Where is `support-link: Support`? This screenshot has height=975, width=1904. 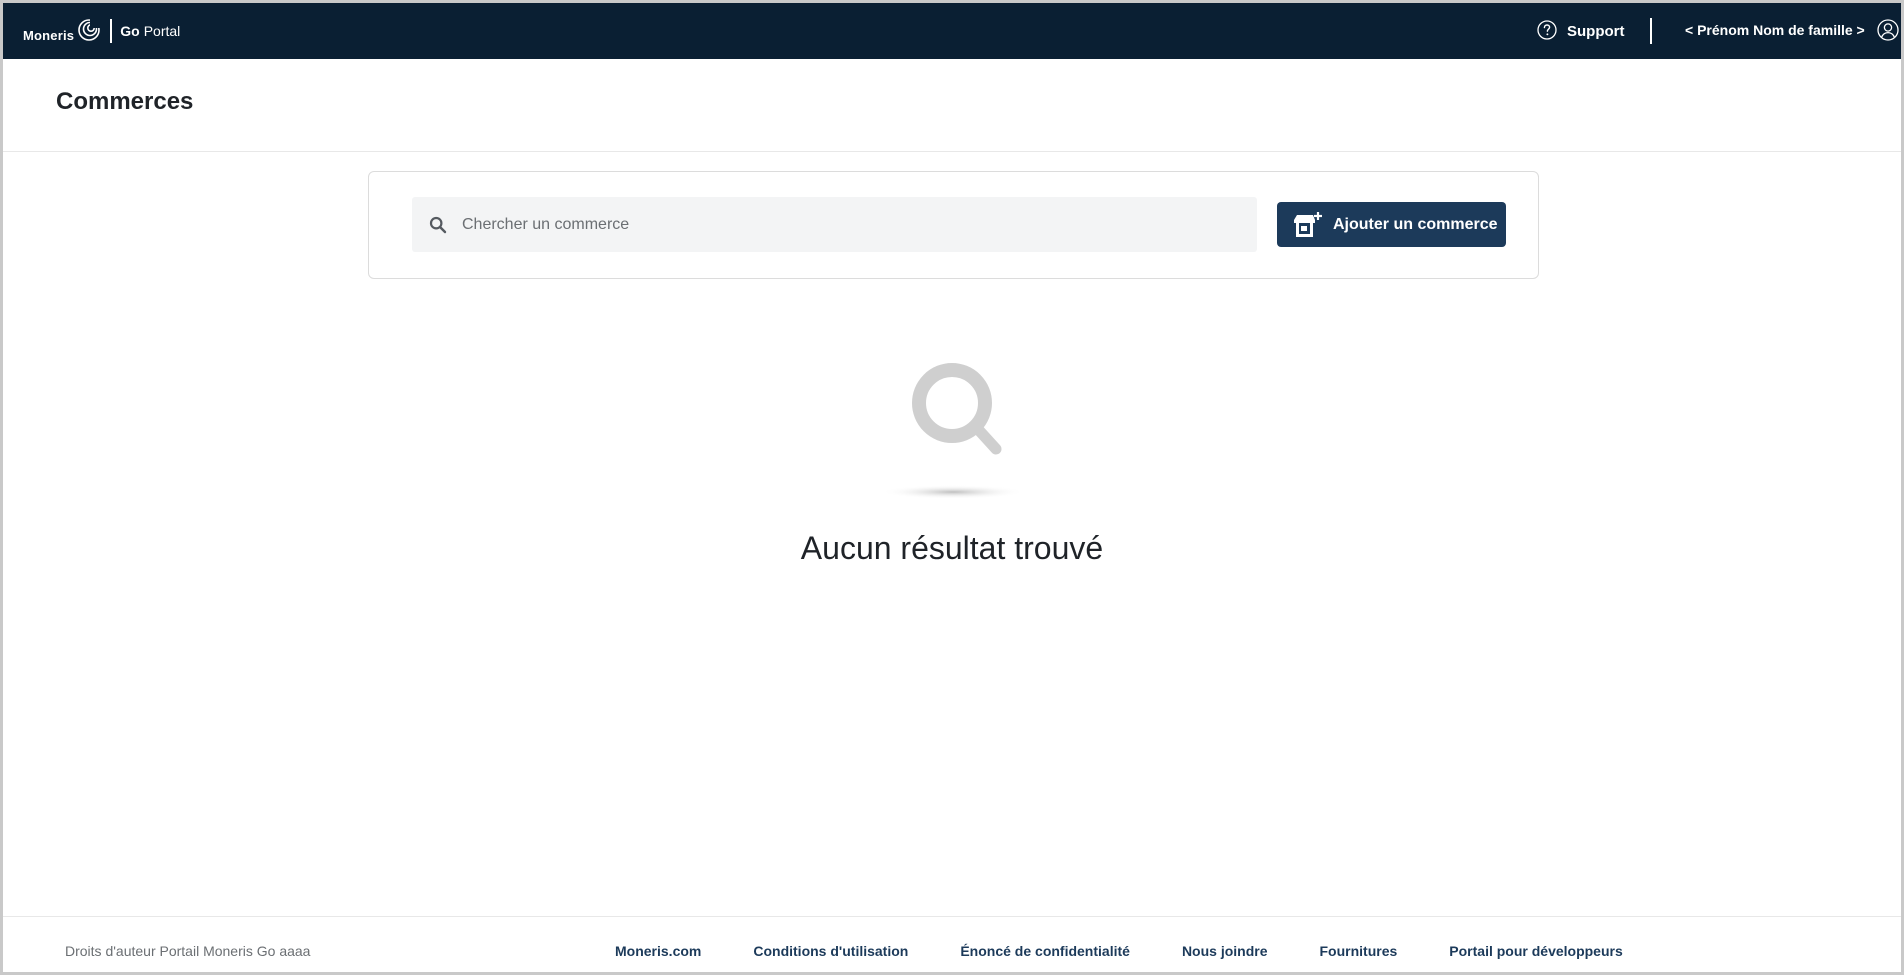
support-link: Support is located at coordinates (1581, 29).